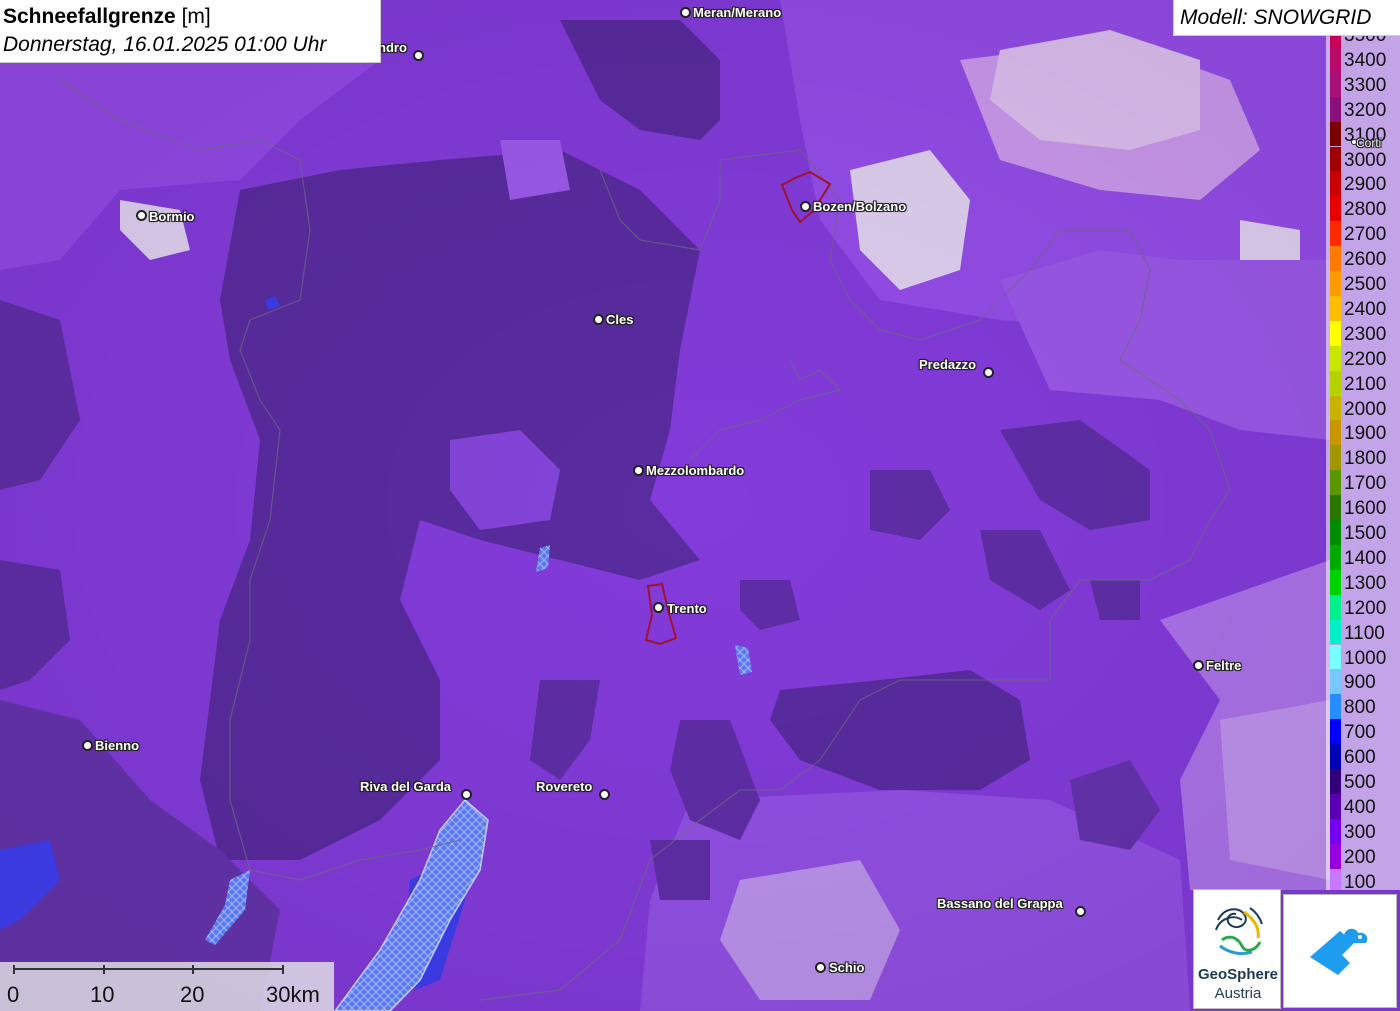 This screenshot has height=1011, width=1400. I want to click on legend-item: 1400, so click(1363, 557).